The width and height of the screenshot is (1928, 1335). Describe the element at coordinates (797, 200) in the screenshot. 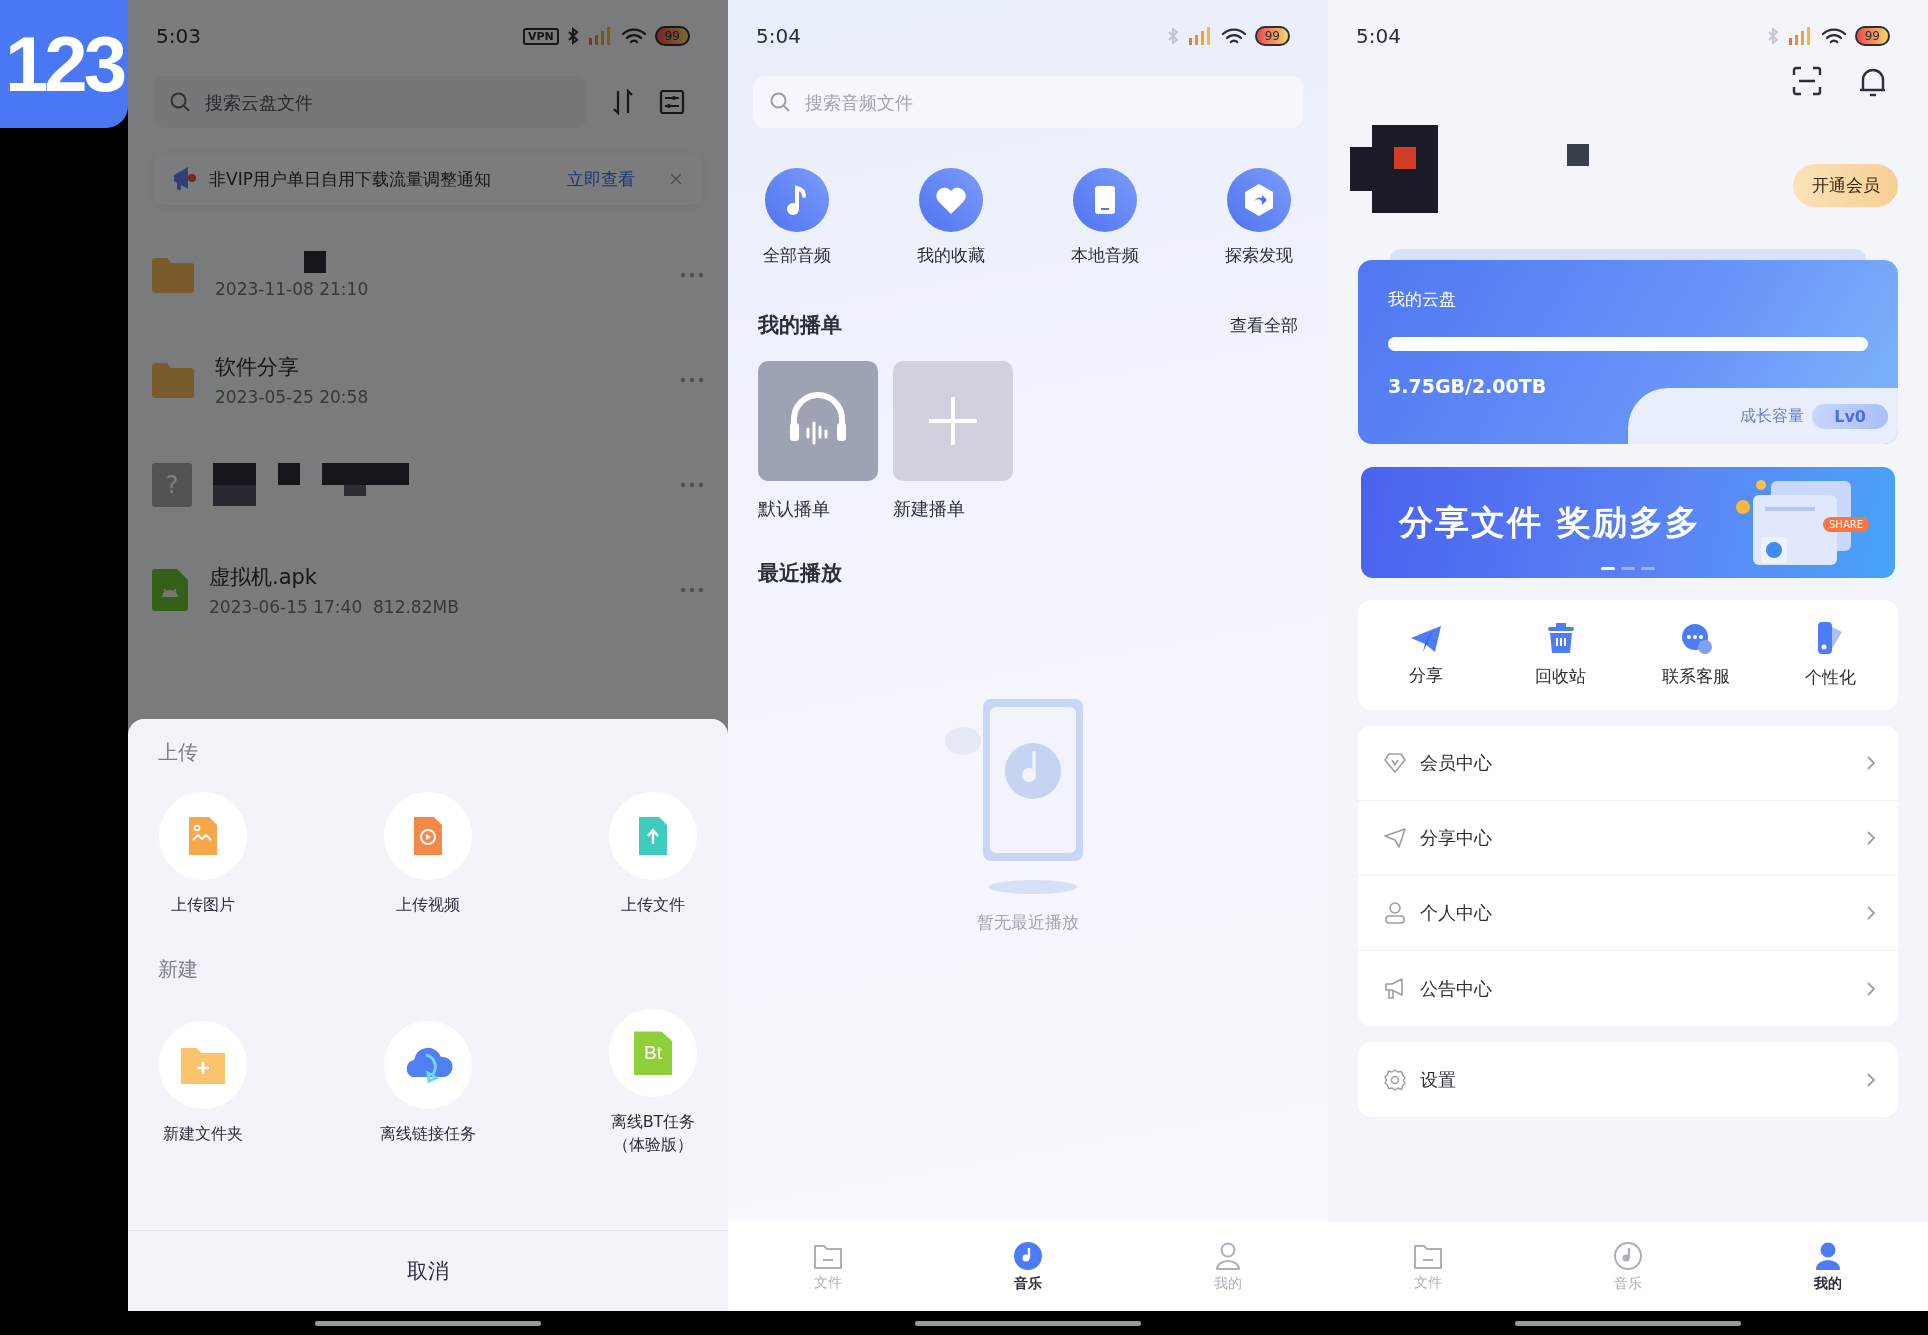

I see `music-note-icon` at that location.